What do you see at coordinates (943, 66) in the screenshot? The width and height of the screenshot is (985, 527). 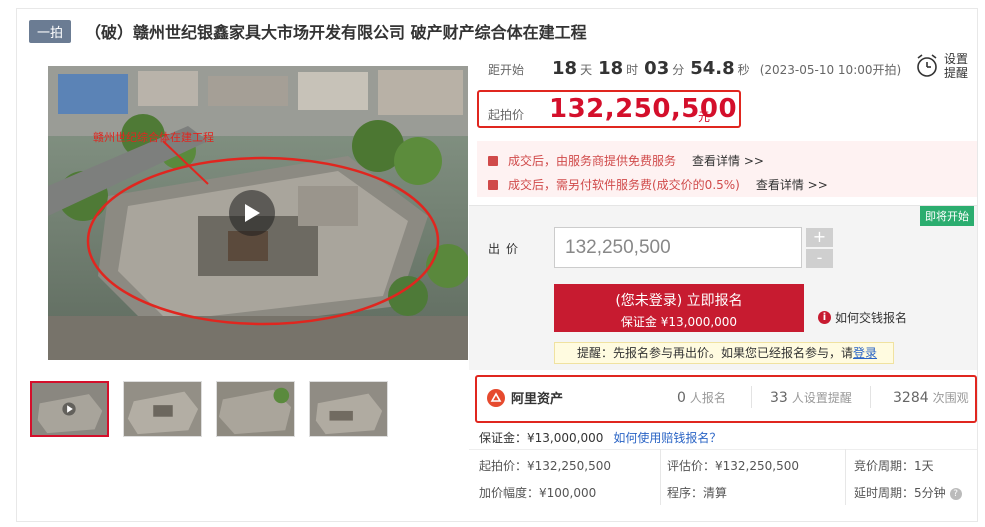 I see `set-reminder-button: 设置 提醒` at bounding box center [943, 66].